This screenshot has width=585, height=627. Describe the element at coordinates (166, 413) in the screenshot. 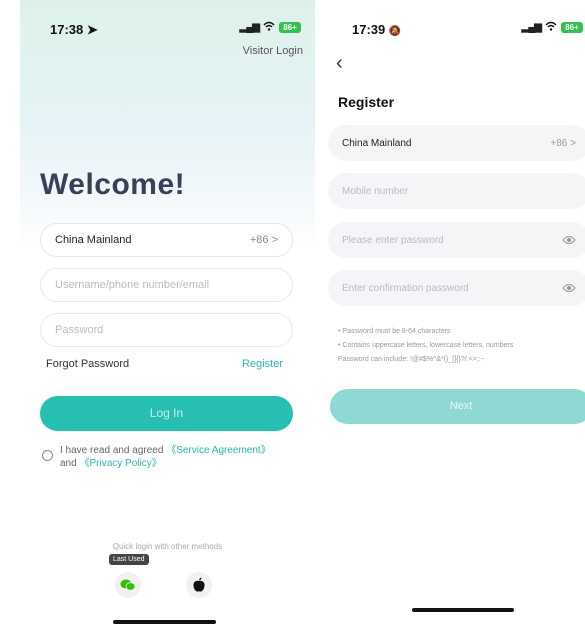

I see `login-button: Log In` at that location.